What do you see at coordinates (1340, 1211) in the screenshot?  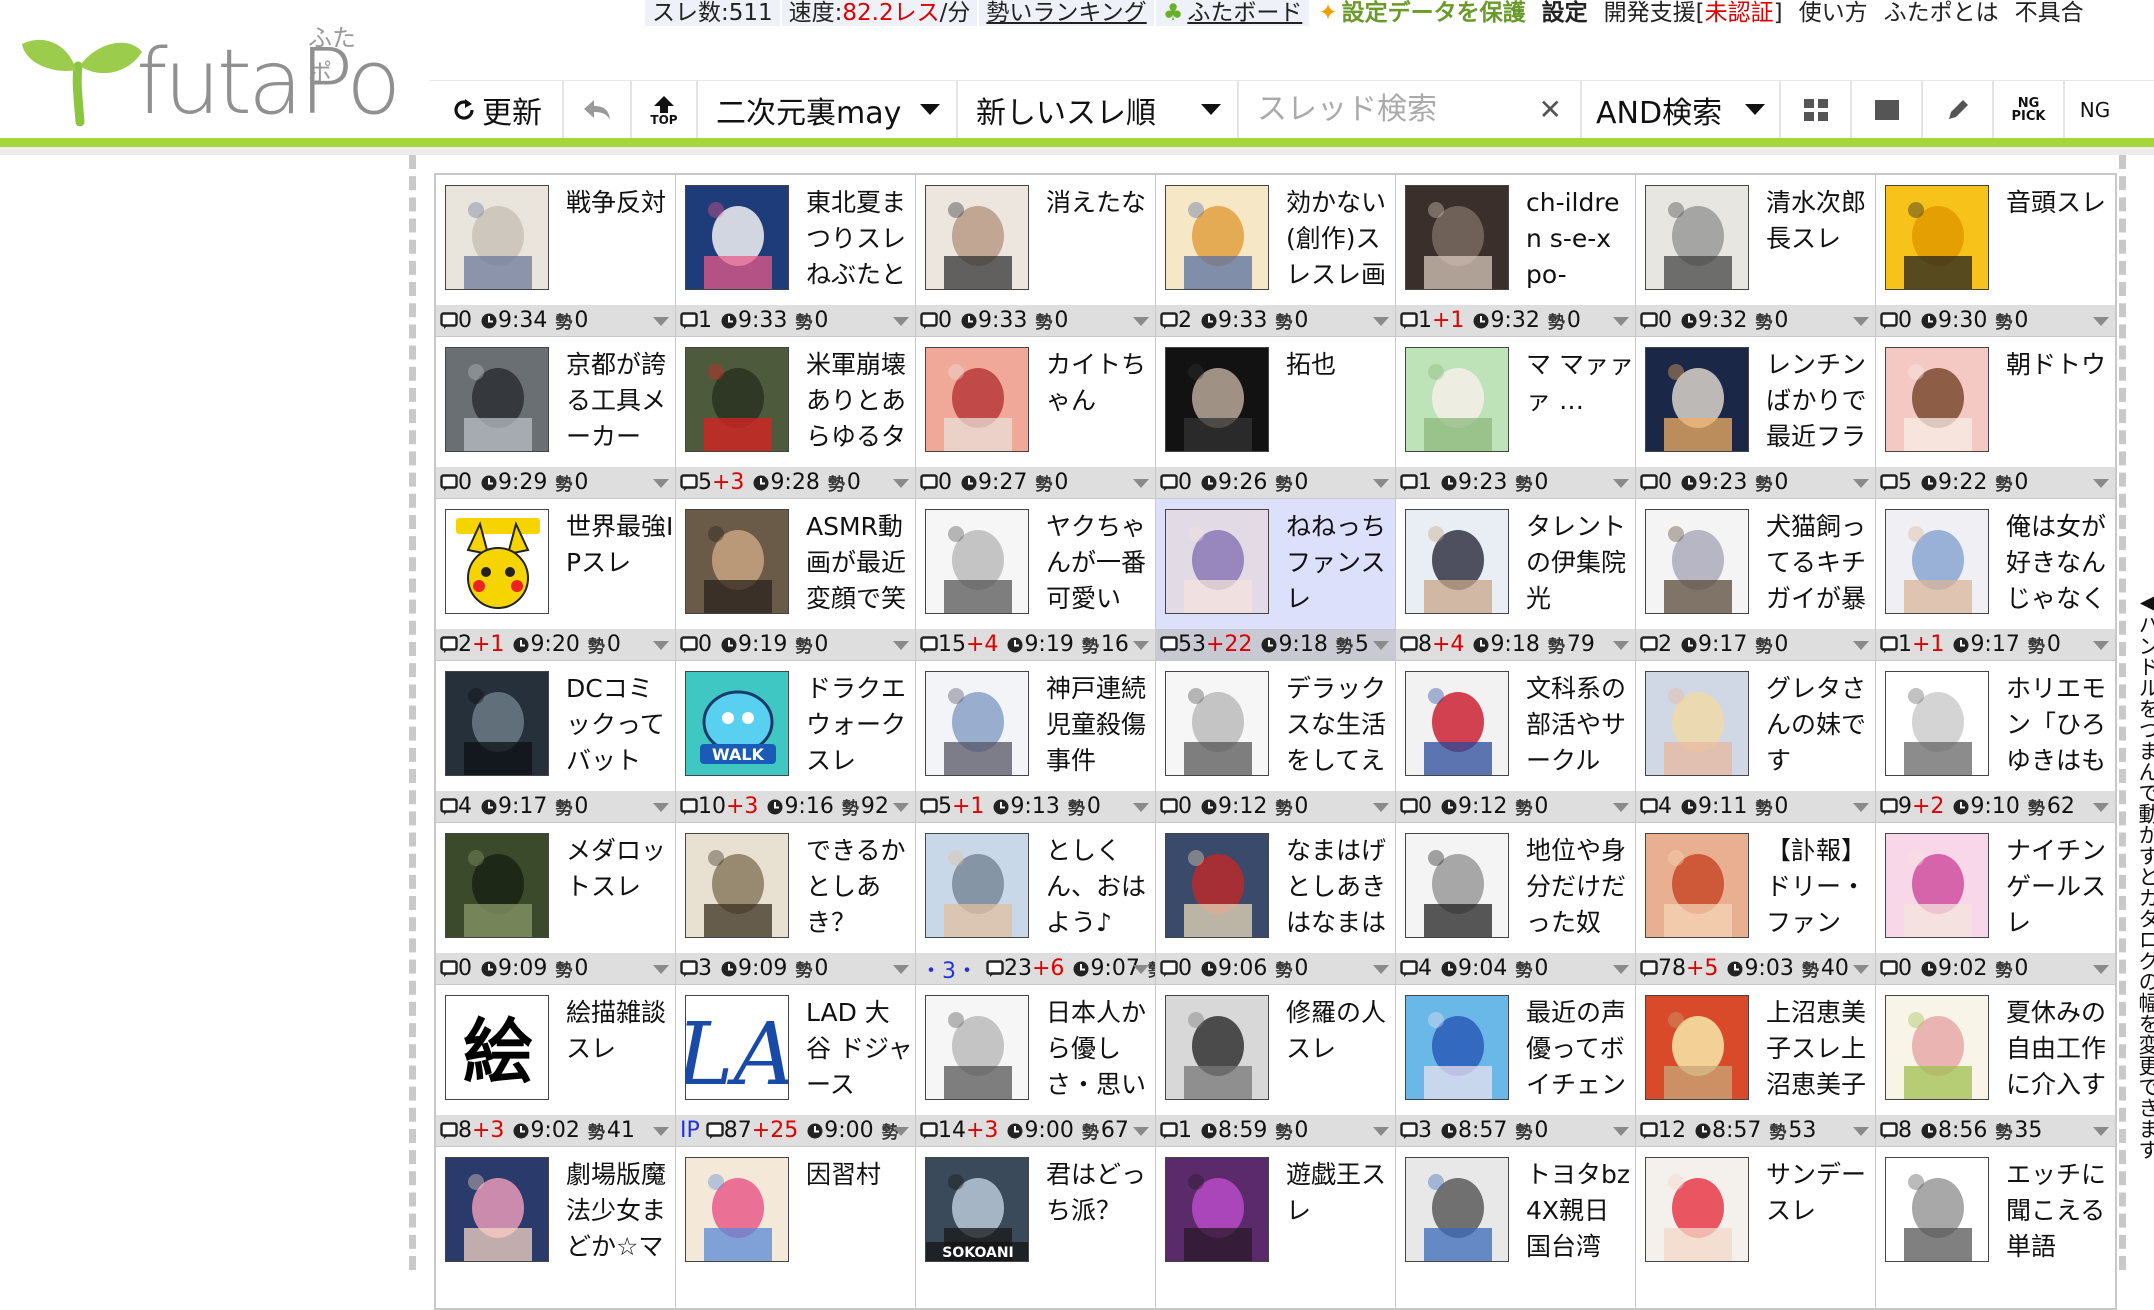 I see `thread-title: 遊戯王スレ` at bounding box center [1340, 1211].